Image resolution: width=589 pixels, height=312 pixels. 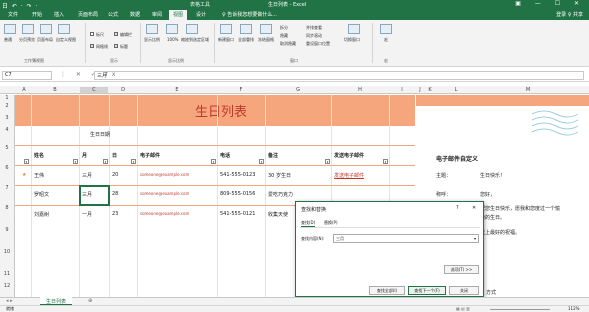 What do you see at coordinates (456, 90) in the screenshot?
I see `column-header-l: L` at bounding box center [456, 90].